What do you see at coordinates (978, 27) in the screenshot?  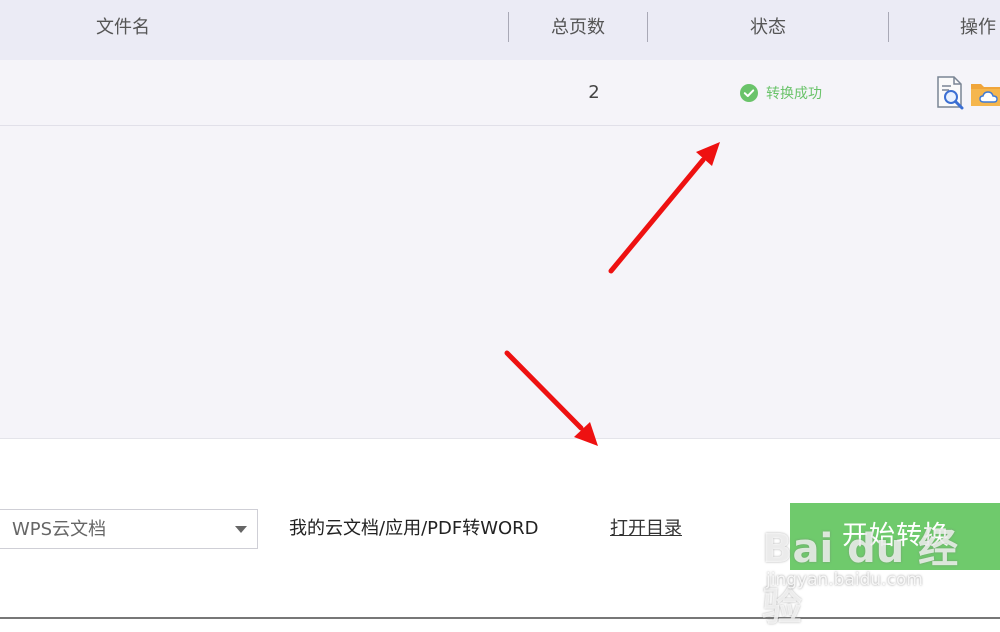 I see `header-actions: 操作` at bounding box center [978, 27].